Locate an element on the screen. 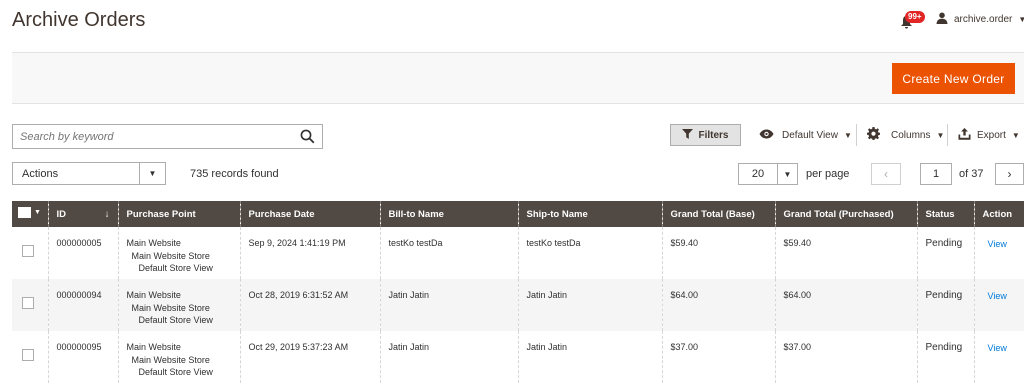 This screenshot has height=390, width=1024. column-header-id: ID ↓ is located at coordinates (82, 214).